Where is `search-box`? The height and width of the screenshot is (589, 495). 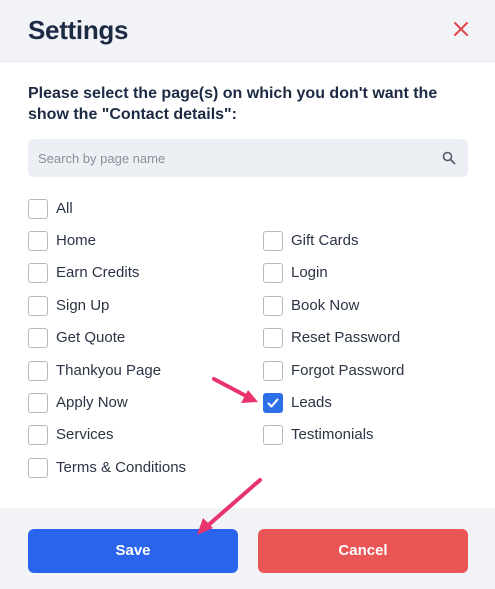 search-box is located at coordinates (248, 158).